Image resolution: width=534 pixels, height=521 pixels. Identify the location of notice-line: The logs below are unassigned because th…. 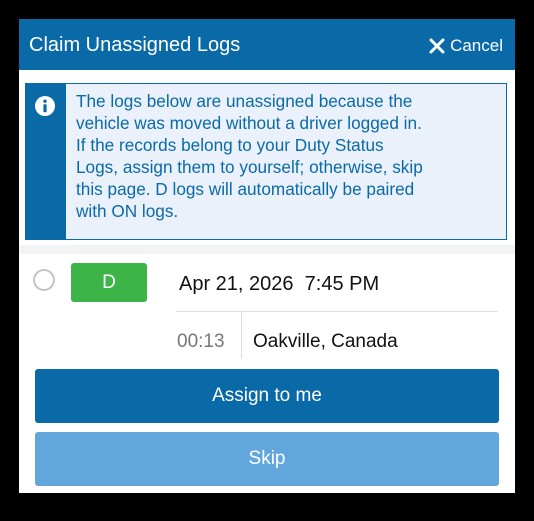
(244, 101).